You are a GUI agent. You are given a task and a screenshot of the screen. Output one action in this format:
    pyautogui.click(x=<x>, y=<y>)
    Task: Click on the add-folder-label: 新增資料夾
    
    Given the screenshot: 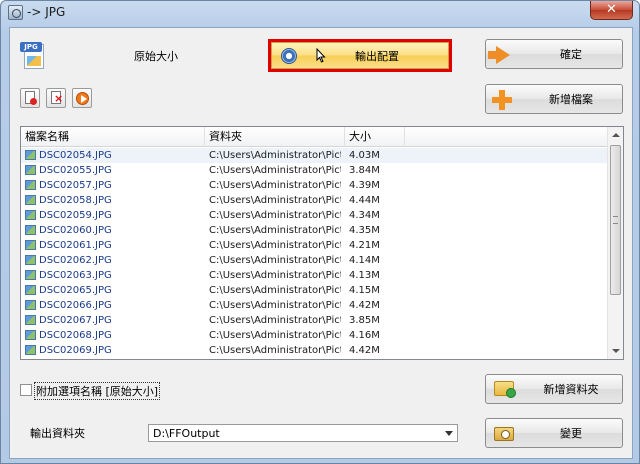 What is the action you would take?
    pyautogui.click(x=571, y=389)
    